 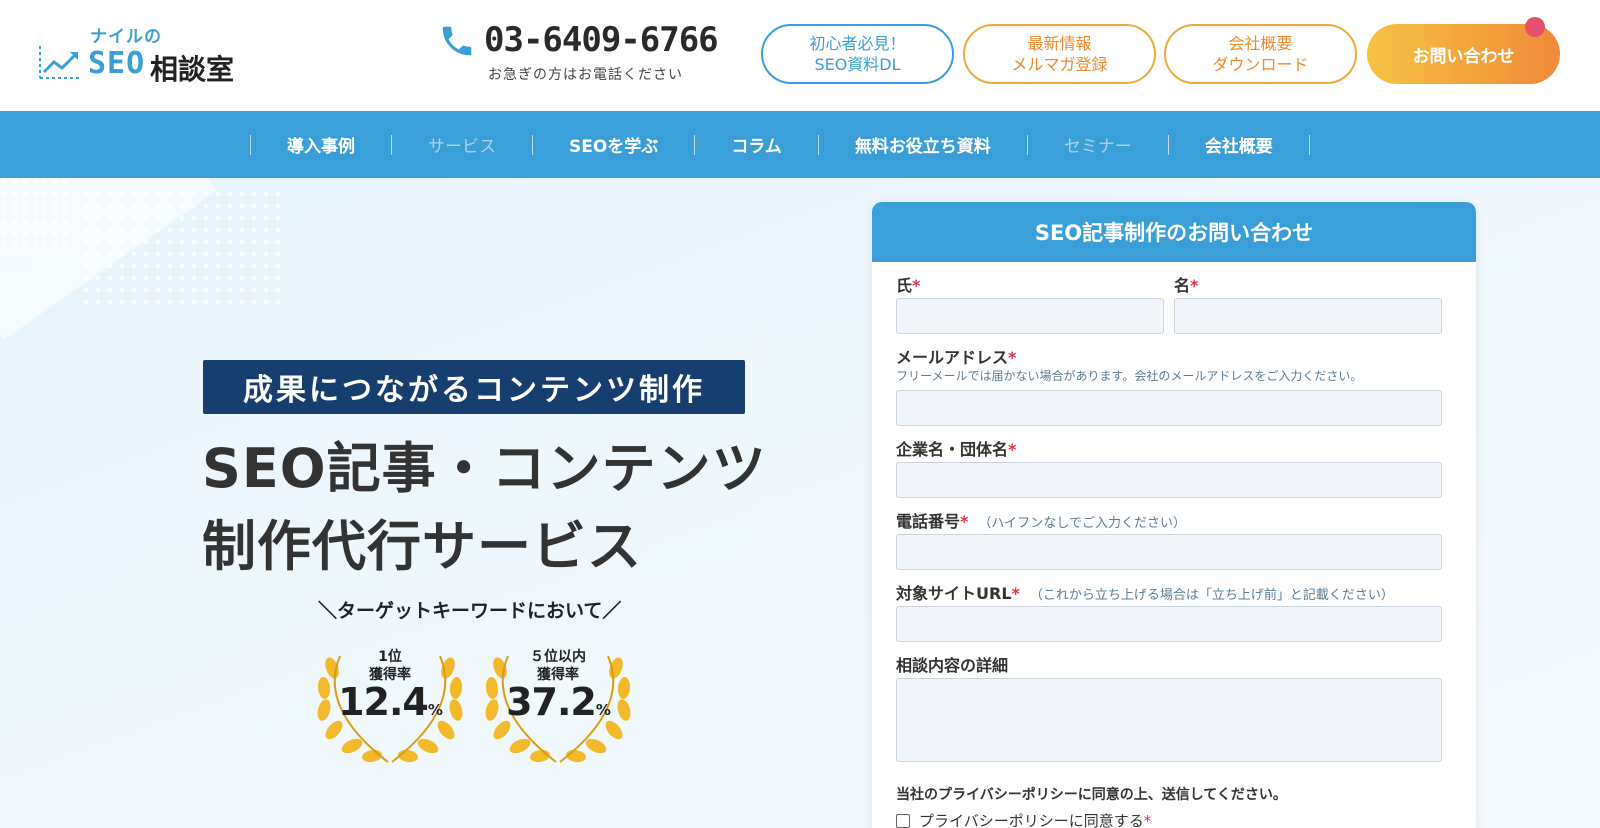 I want to click on nav-item-seminar: セミナー, so click(x=1098, y=144).